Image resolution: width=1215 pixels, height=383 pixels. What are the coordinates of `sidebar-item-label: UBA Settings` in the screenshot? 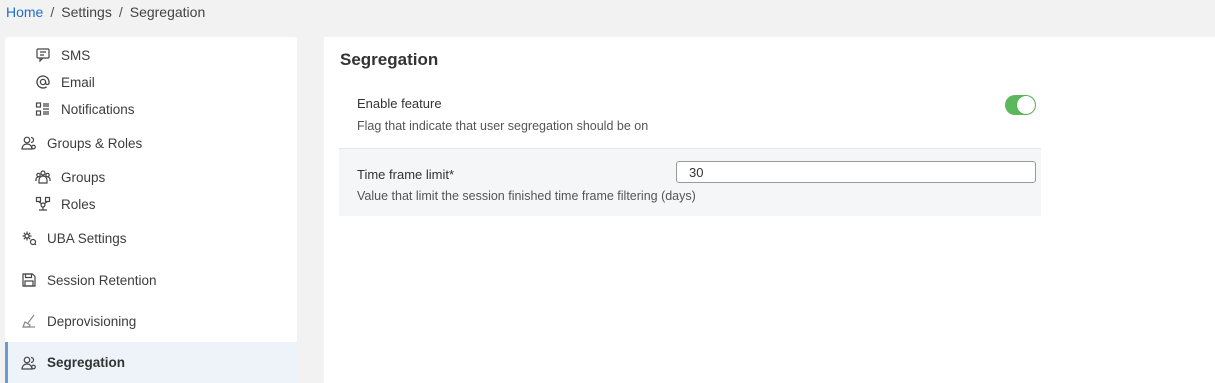 It's located at (87, 238).